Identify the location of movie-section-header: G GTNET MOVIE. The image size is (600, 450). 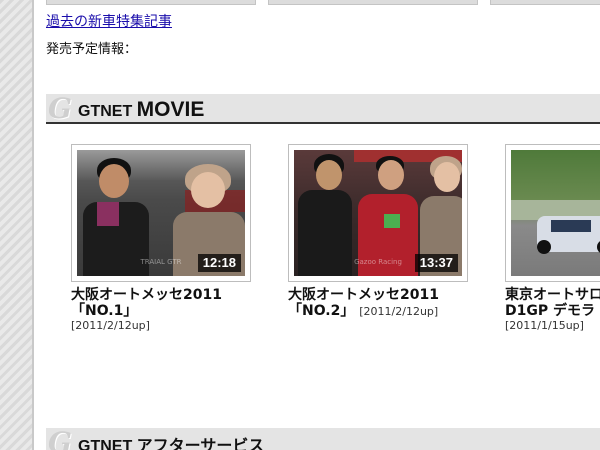
(323, 109).